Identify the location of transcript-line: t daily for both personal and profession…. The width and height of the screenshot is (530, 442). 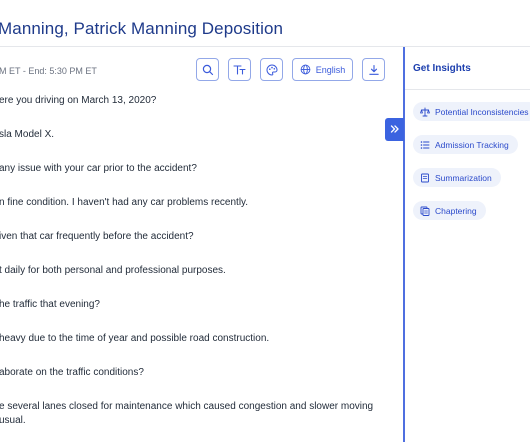
(113, 270).